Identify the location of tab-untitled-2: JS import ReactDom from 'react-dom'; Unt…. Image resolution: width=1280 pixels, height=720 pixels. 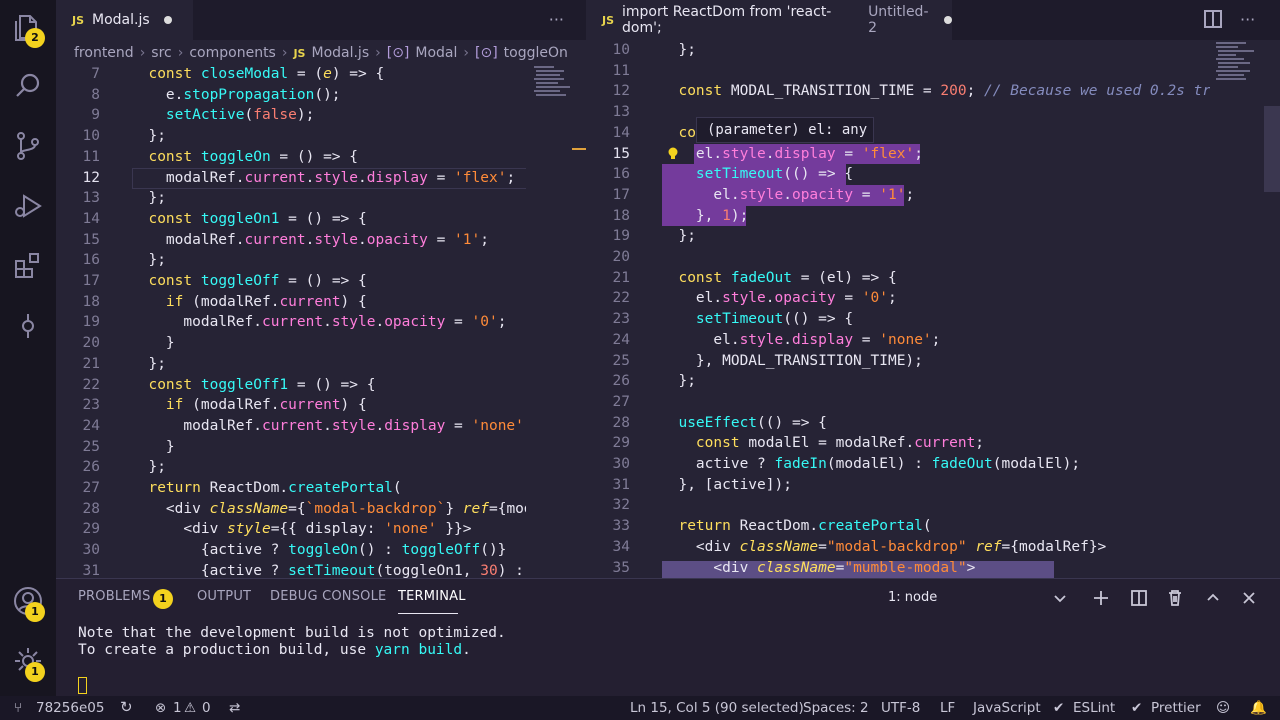
(769, 20).